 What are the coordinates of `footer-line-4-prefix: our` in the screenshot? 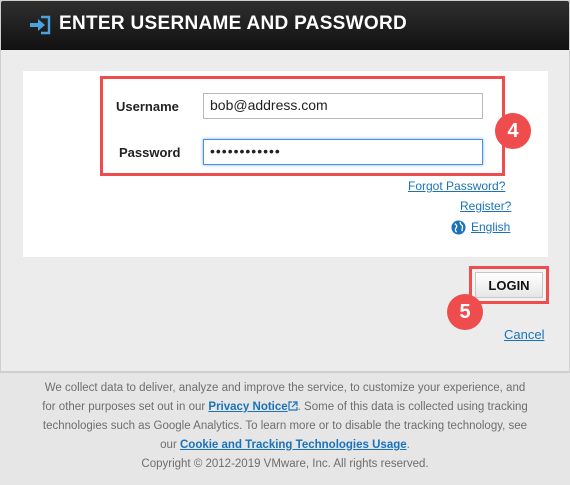 It's located at (170, 445).